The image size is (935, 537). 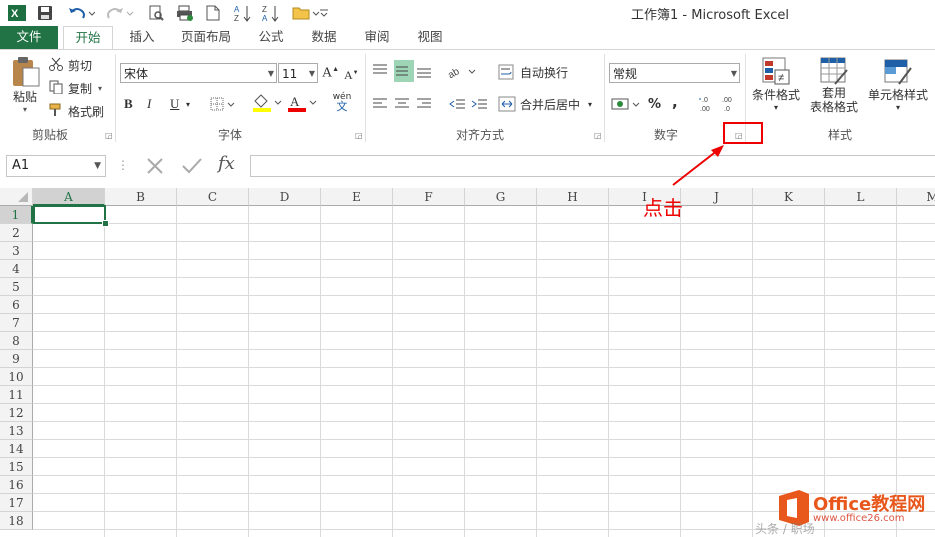 I want to click on shrink-font-button: A▼, so click(x=353, y=75).